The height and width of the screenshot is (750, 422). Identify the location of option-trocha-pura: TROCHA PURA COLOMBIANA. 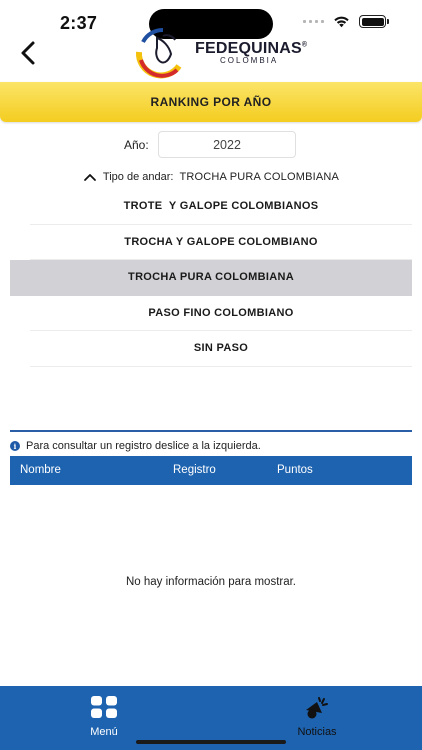
(211, 278).